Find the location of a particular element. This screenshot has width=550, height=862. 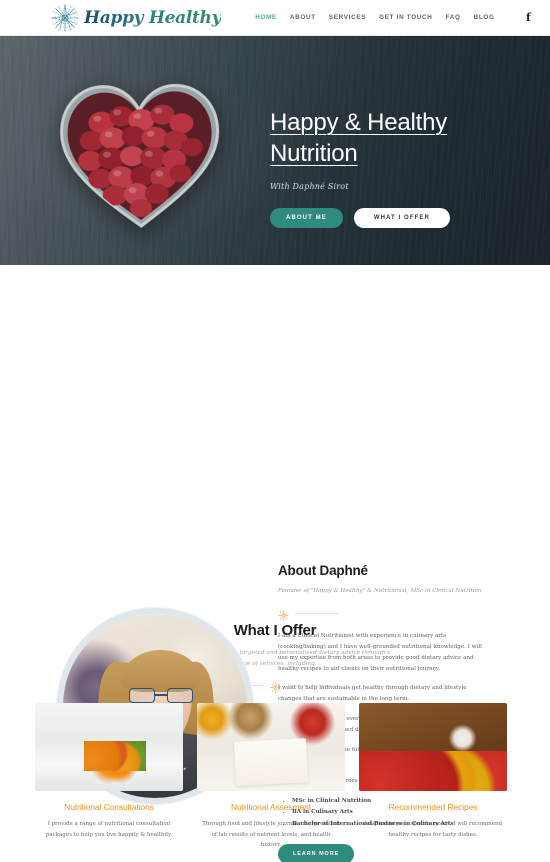

hero-buttons: ABOUT ME WHAT I OFFER is located at coordinates (400, 218).